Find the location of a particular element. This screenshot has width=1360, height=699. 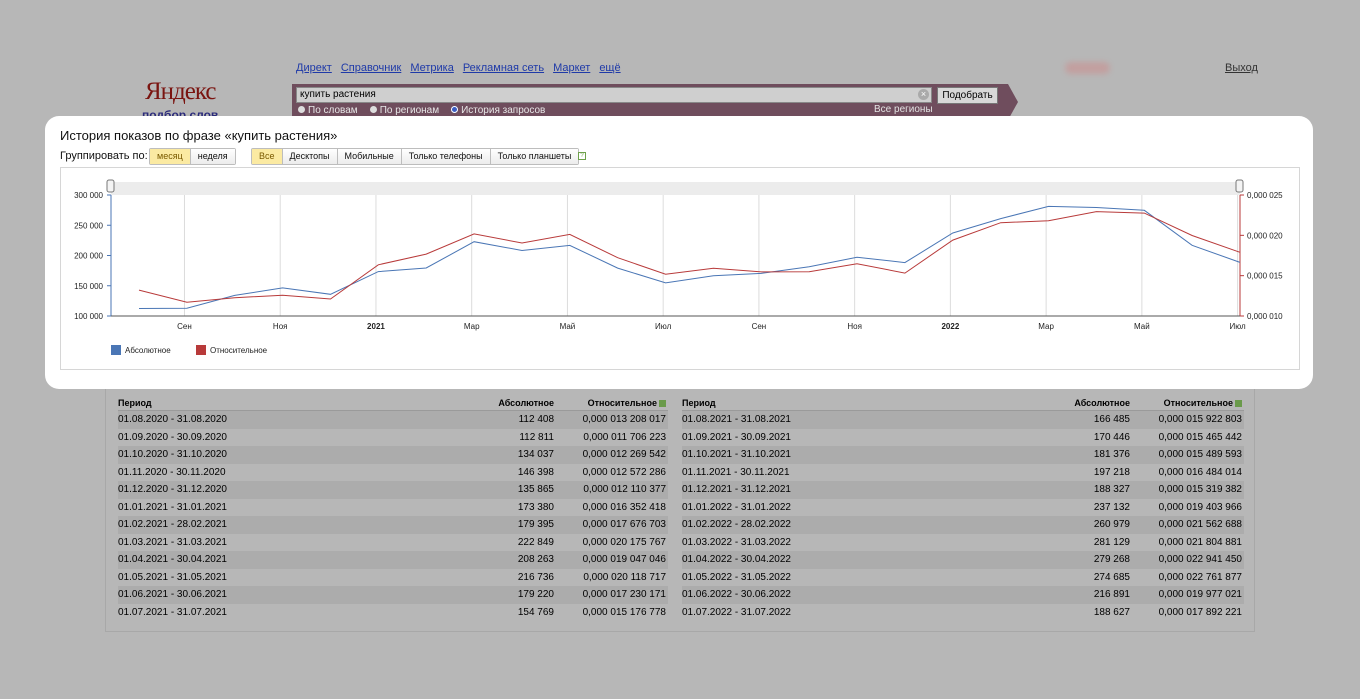

cell-absolute: 179 220 is located at coordinates (535, 594).